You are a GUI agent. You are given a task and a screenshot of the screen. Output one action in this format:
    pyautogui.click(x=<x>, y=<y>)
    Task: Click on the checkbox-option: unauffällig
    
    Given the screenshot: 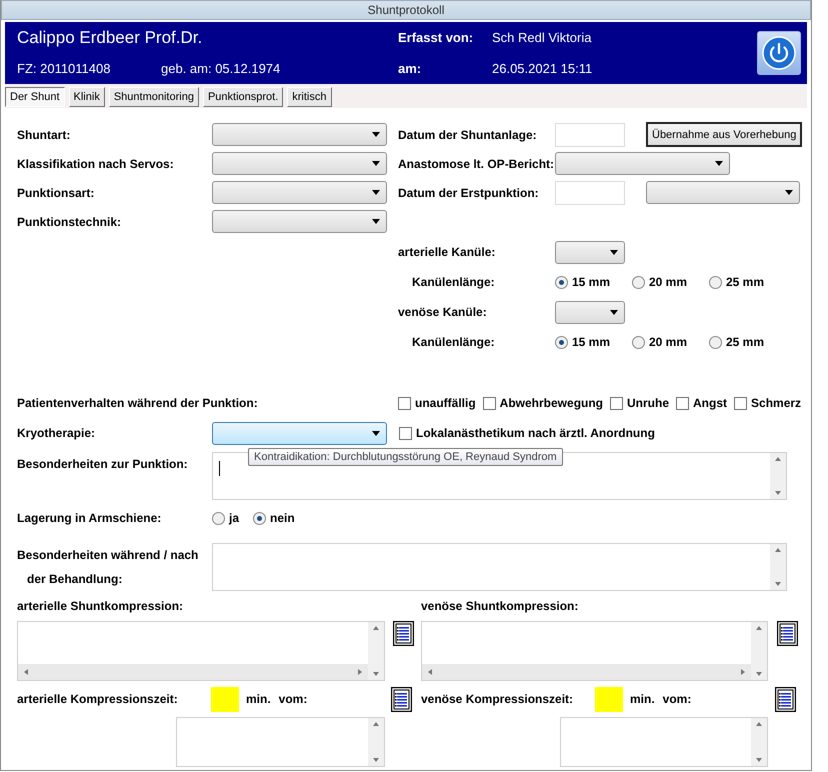 What is the action you would take?
    pyautogui.click(x=437, y=403)
    